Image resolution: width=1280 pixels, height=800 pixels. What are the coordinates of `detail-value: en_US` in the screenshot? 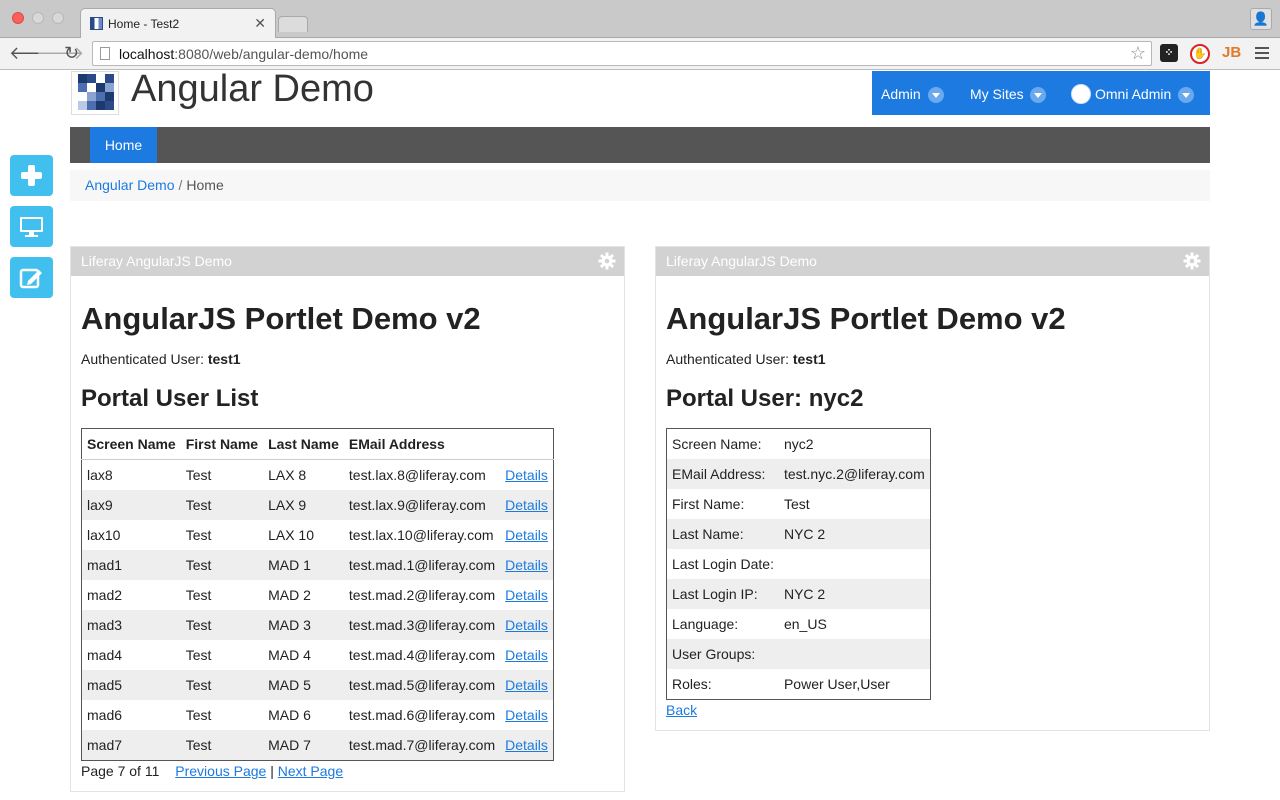 It's located at (854, 624).